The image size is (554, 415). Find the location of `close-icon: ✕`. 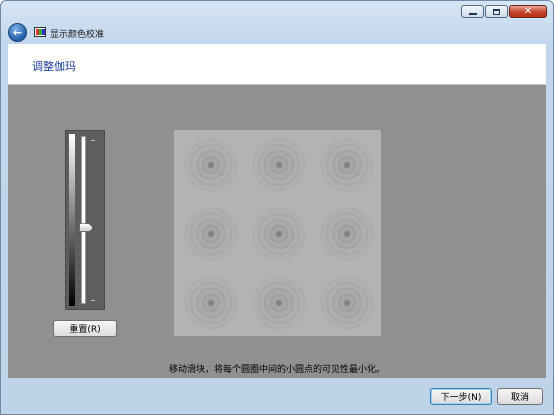

close-icon: ✕ is located at coordinates (528, 11).